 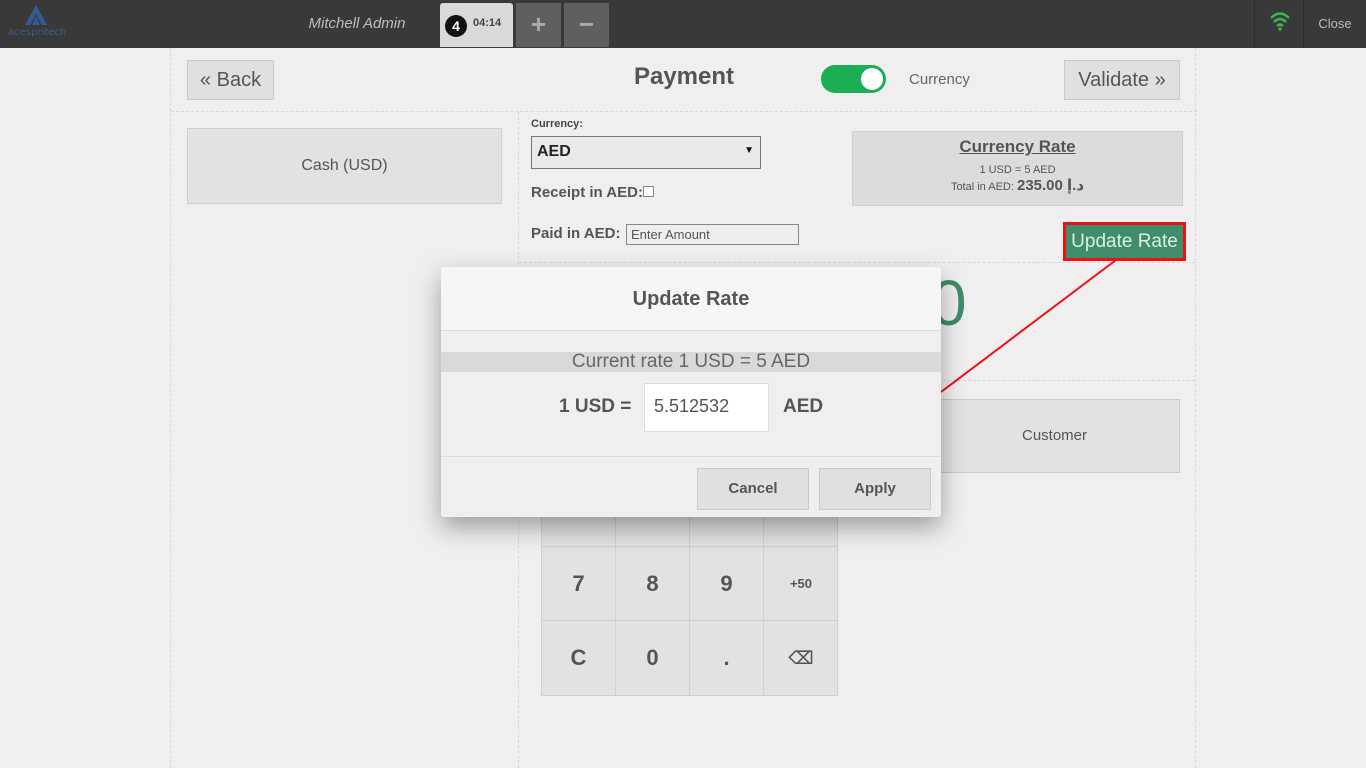 What do you see at coordinates (579, 584) in the screenshot?
I see `numpad-key-7: 7` at bounding box center [579, 584].